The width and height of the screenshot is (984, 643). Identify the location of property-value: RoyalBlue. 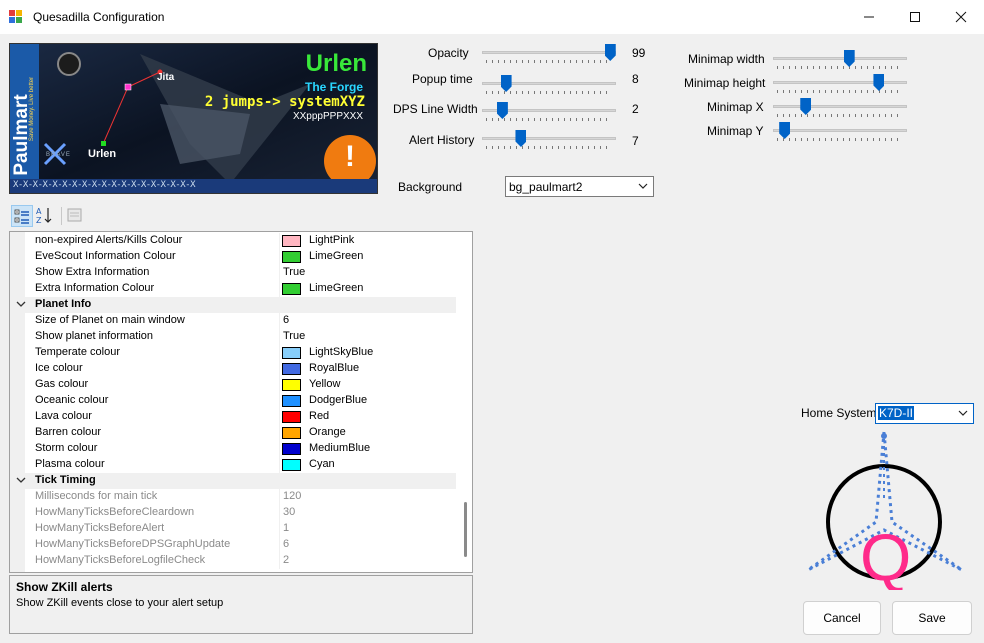
(334, 368).